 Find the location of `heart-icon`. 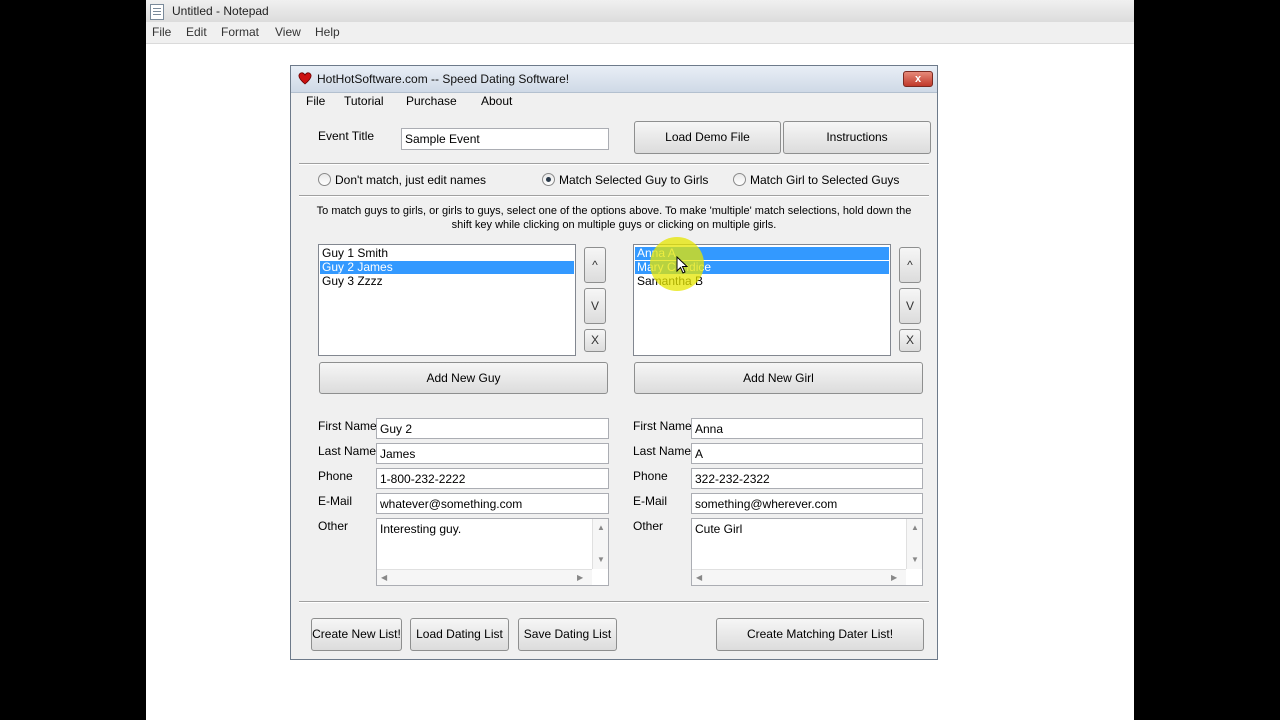

heart-icon is located at coordinates (305, 78).